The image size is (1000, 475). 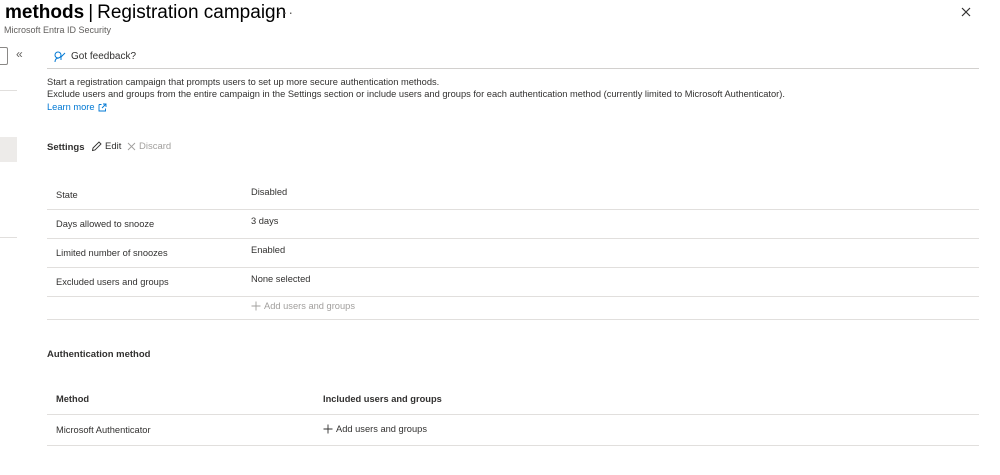 What do you see at coordinates (112, 253) in the screenshot?
I see `settings-row-label: Limited number of snoozes` at bounding box center [112, 253].